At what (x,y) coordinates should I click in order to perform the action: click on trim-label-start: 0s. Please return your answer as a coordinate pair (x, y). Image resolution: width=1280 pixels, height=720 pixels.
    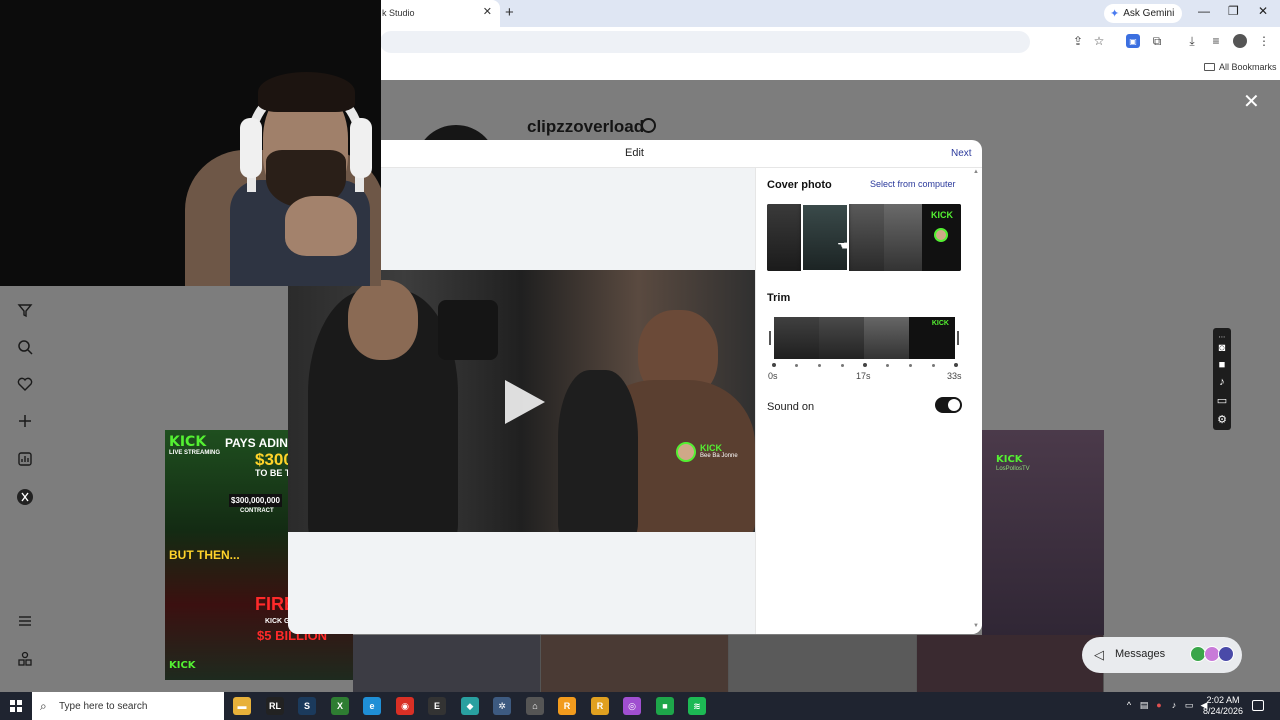
    Looking at the image, I should click on (773, 376).